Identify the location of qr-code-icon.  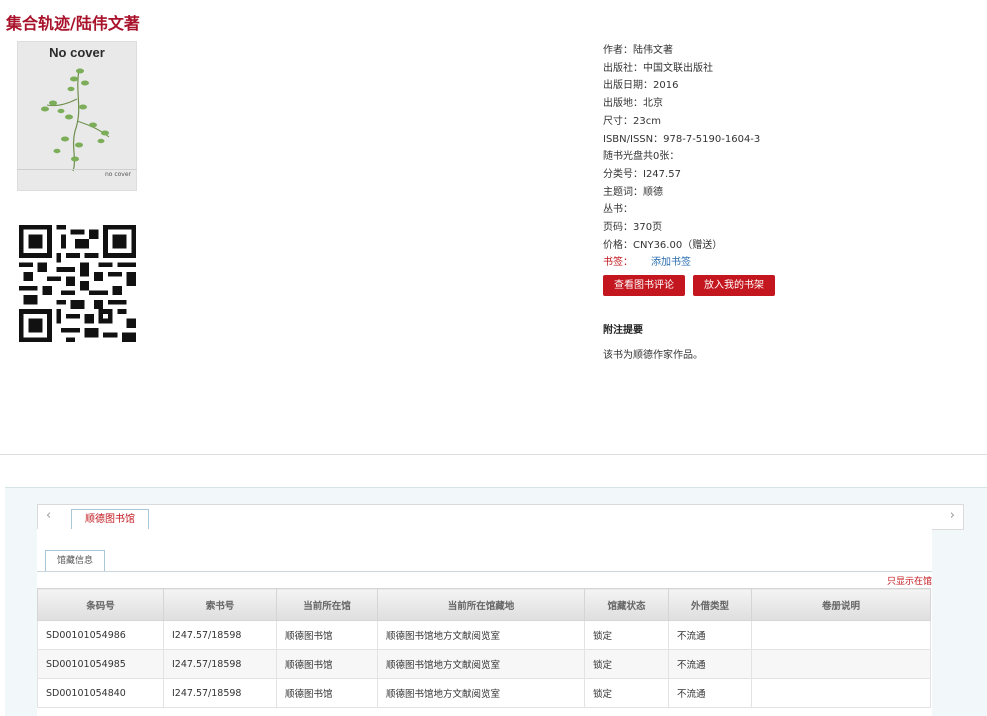
(77, 283).